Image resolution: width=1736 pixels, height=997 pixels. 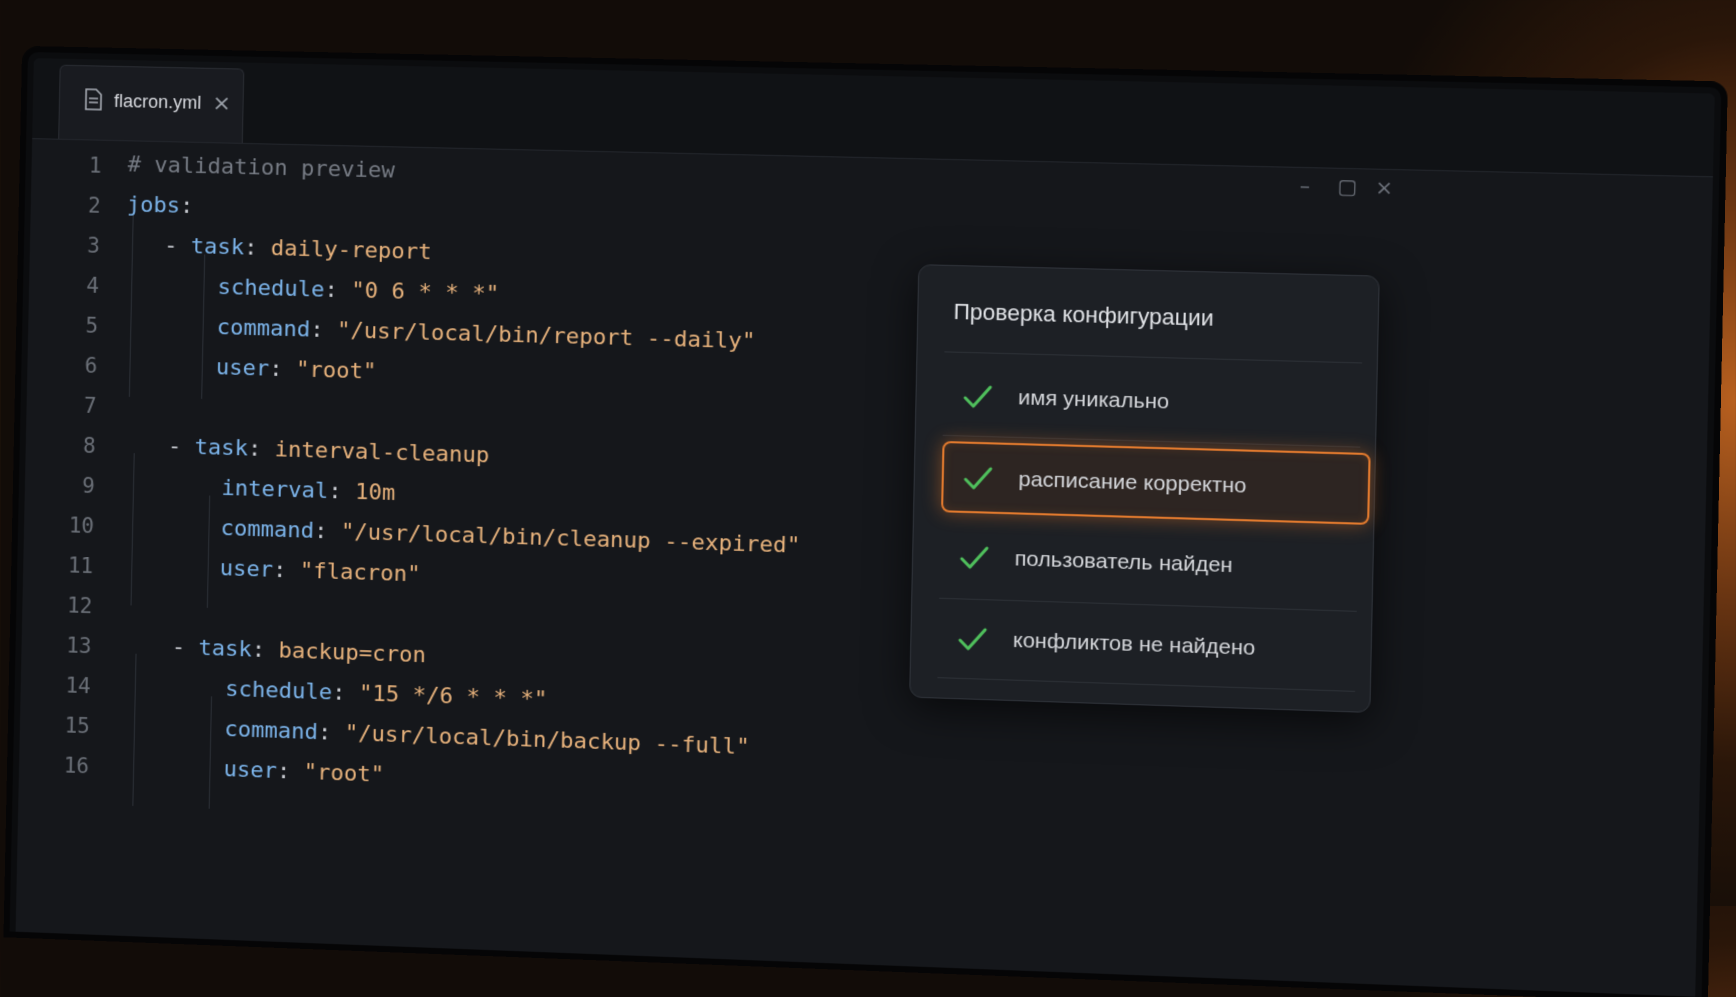 I want to click on line-number: 6, so click(x=62, y=365).